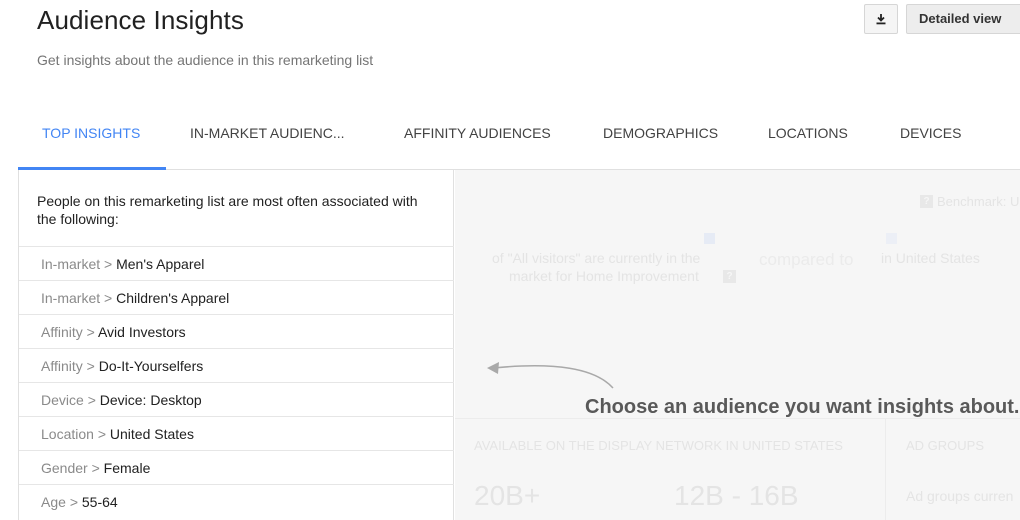 The image size is (1020, 520). Describe the element at coordinates (99, 502) in the screenshot. I see `insight-value: 55-64` at that location.